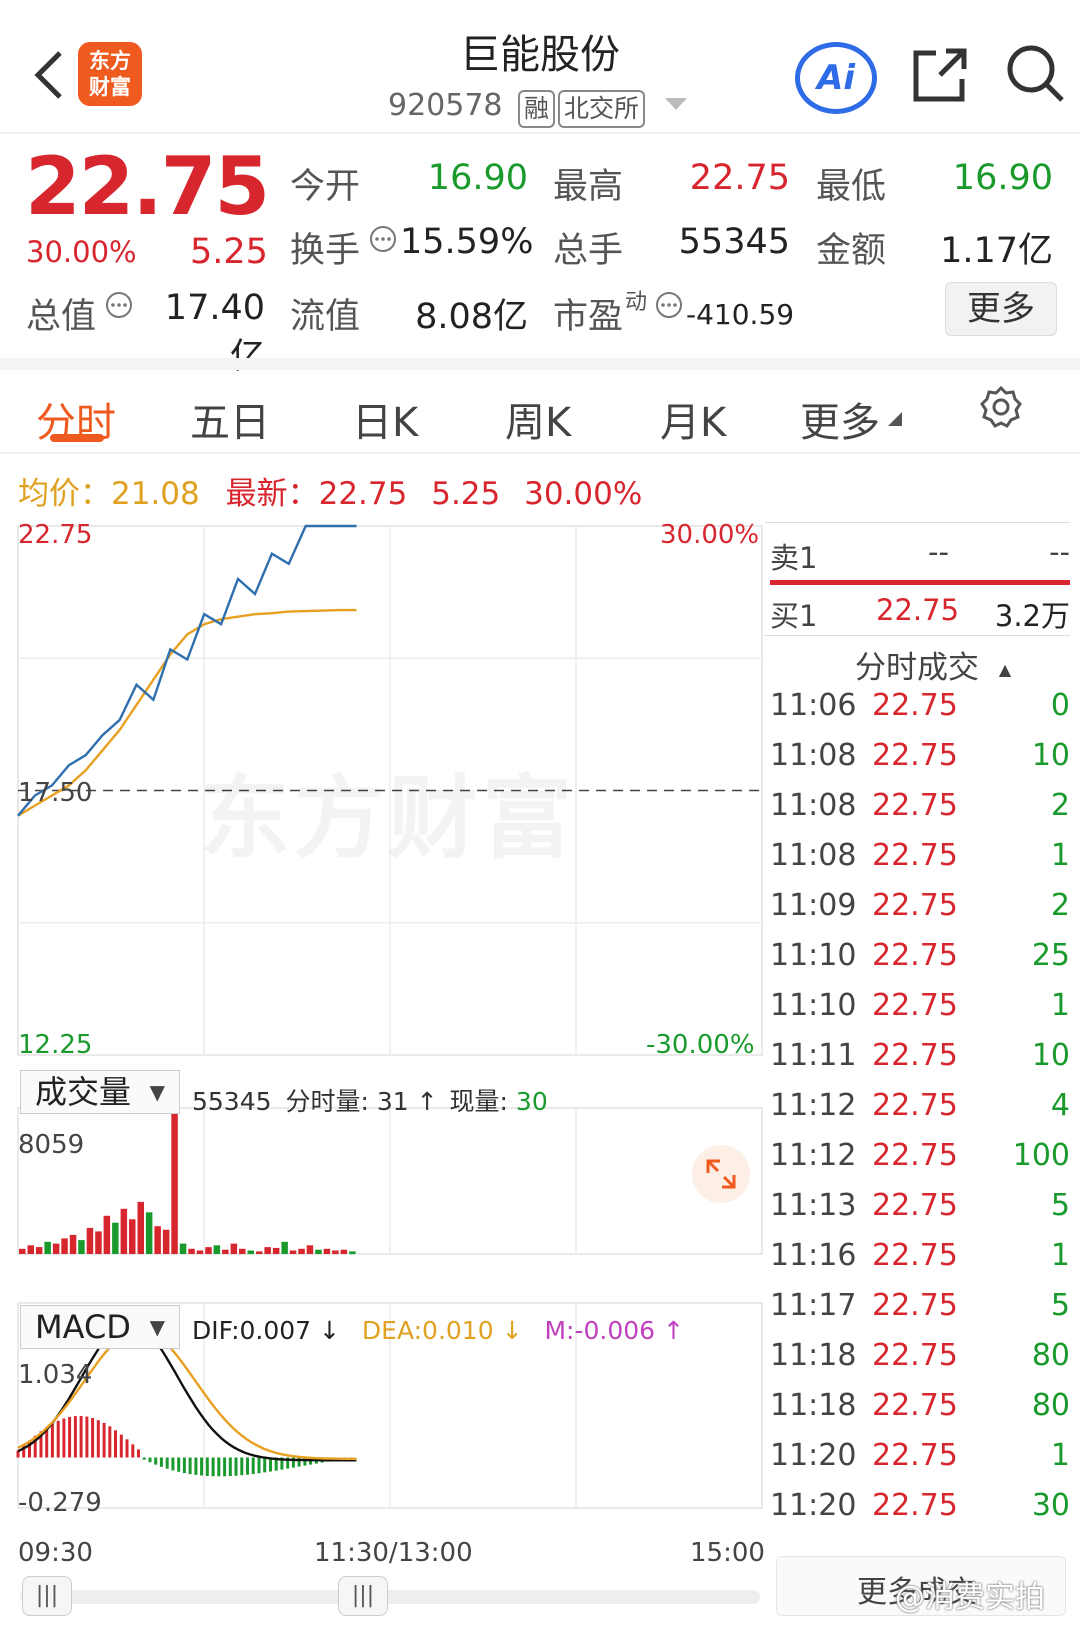  What do you see at coordinates (1035, 73) in the screenshot?
I see `search-icon` at bounding box center [1035, 73].